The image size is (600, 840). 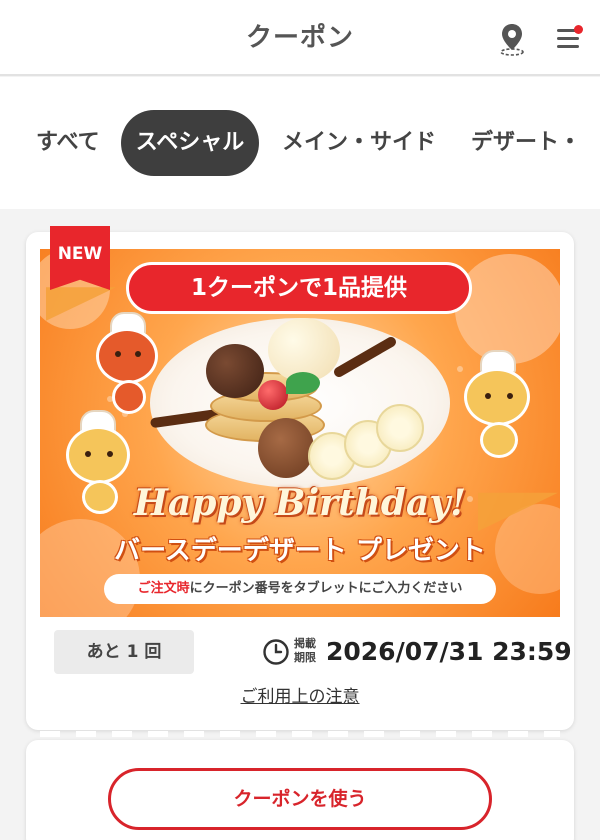 I want to click on remaining-uses-badge: あと 1 回, so click(x=124, y=652).